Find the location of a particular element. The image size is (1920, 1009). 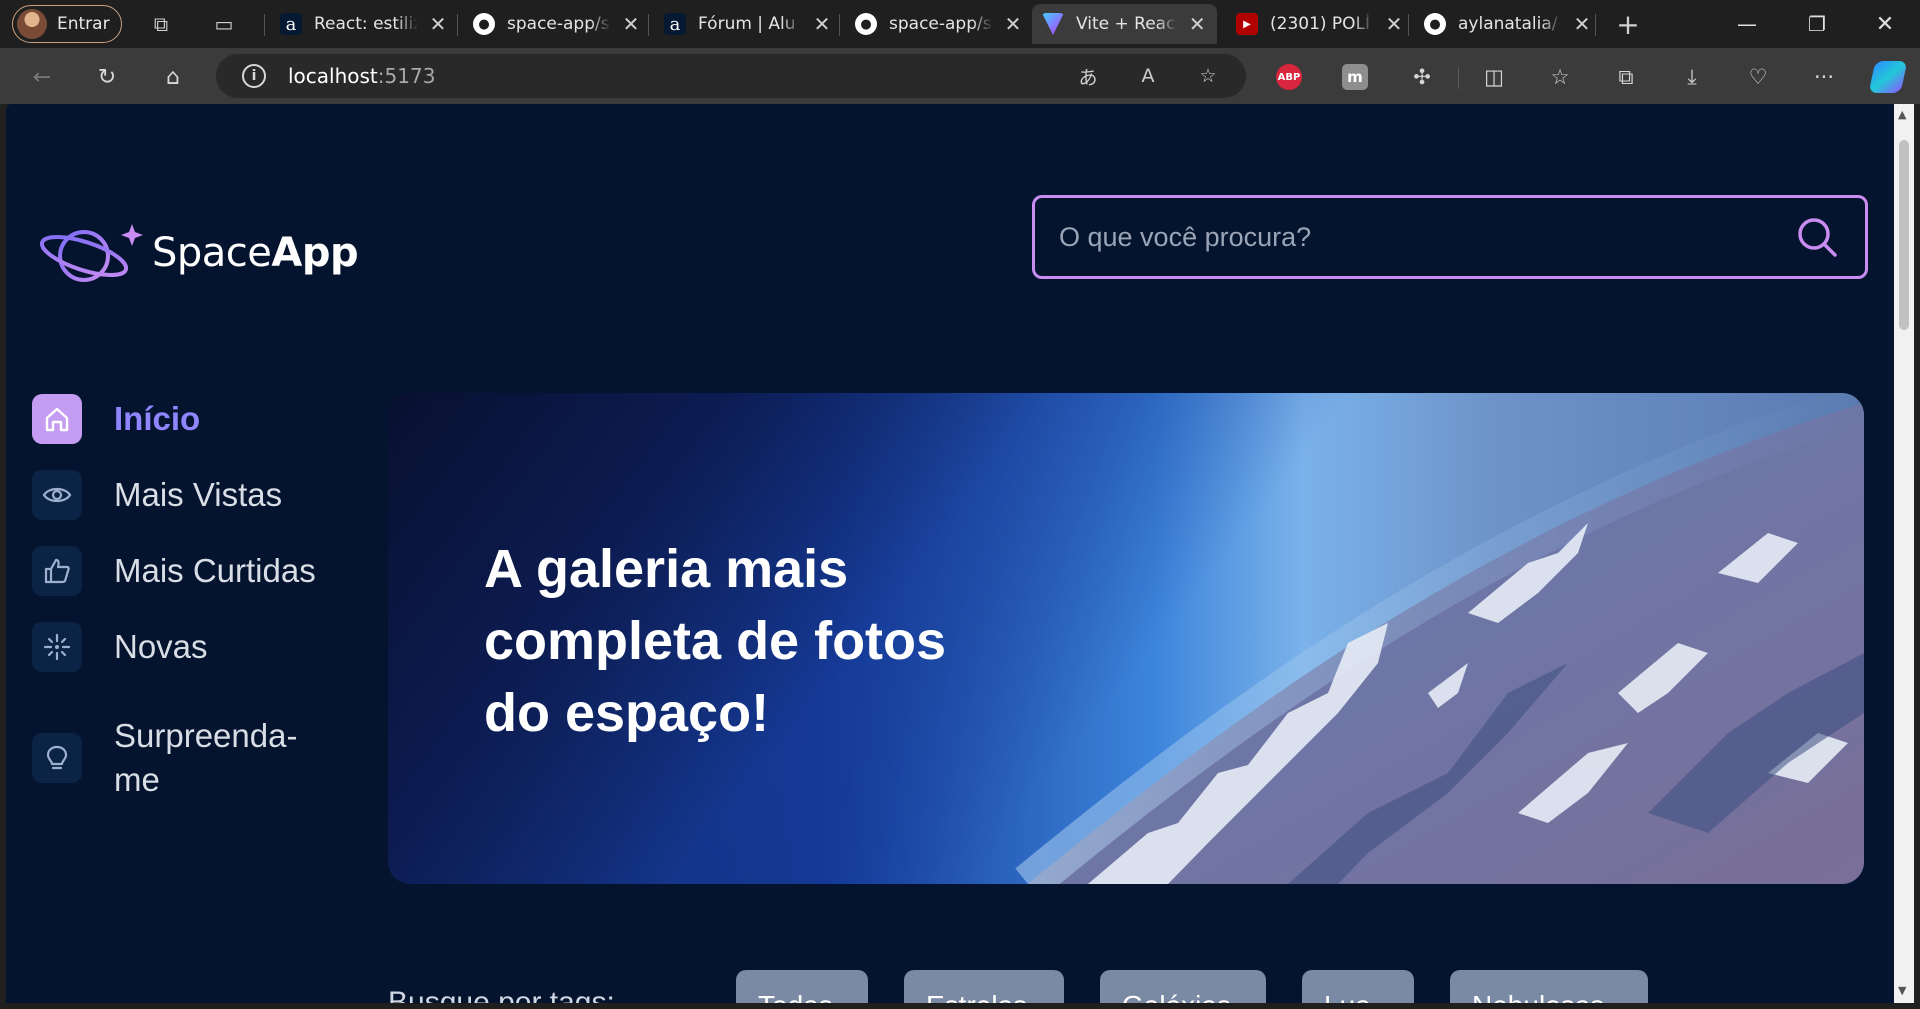

tab-title: aylanatalia/ is located at coordinates (1508, 24).